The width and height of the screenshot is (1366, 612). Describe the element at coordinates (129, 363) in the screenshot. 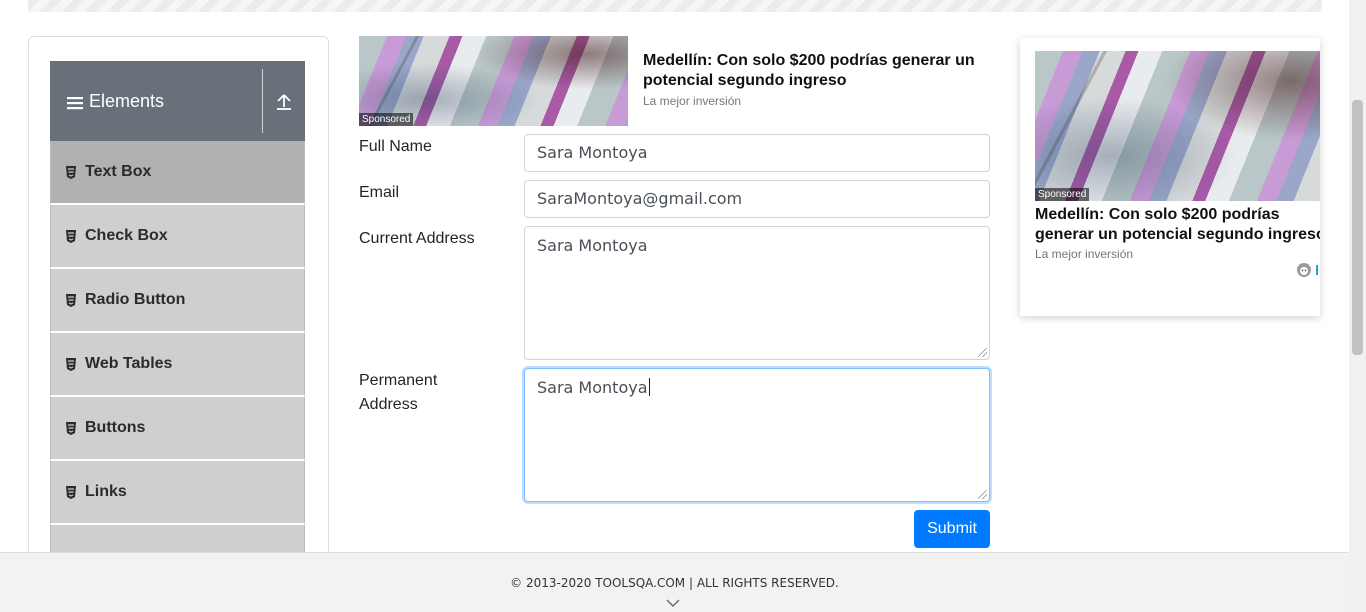

I see `sidebar-item-label: Web Tables` at that location.